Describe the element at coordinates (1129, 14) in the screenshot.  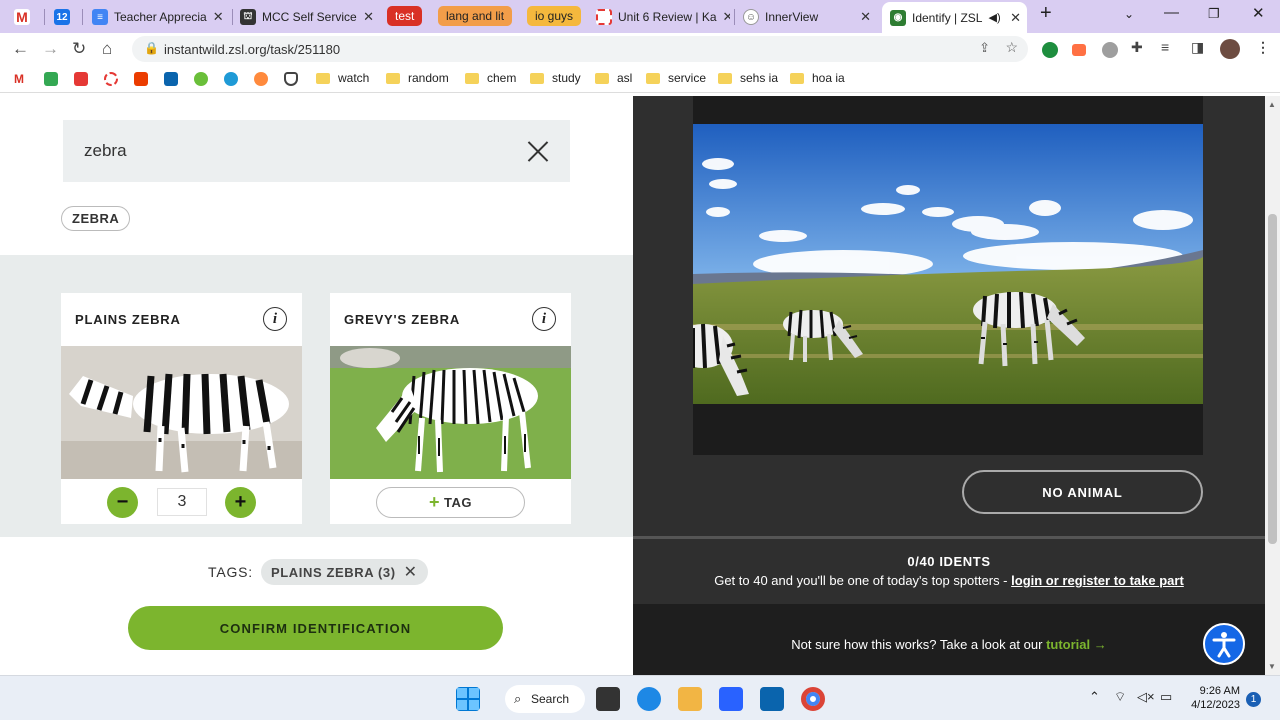
I see `tab-search-chevron-icon: ⌄` at that location.